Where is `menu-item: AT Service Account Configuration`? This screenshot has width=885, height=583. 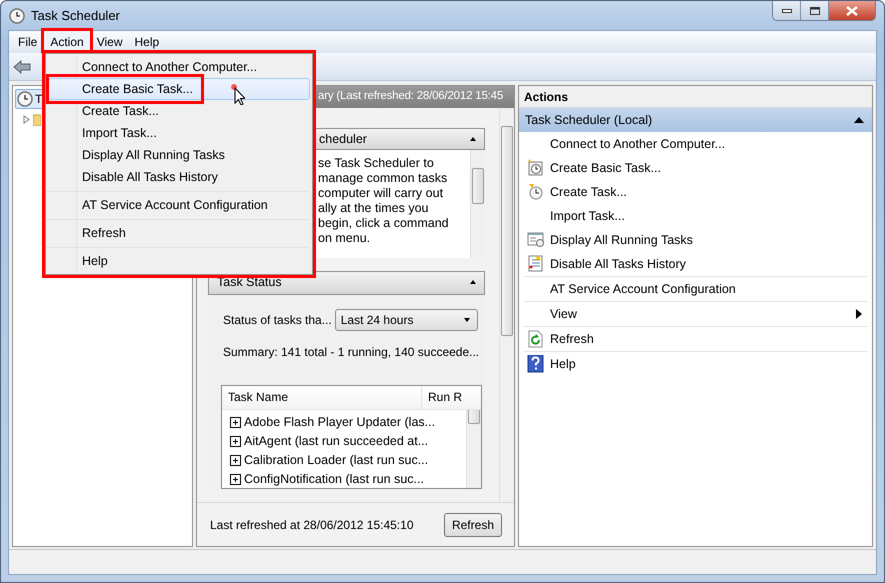
menu-item: AT Service Account Configuration is located at coordinates (179, 202).